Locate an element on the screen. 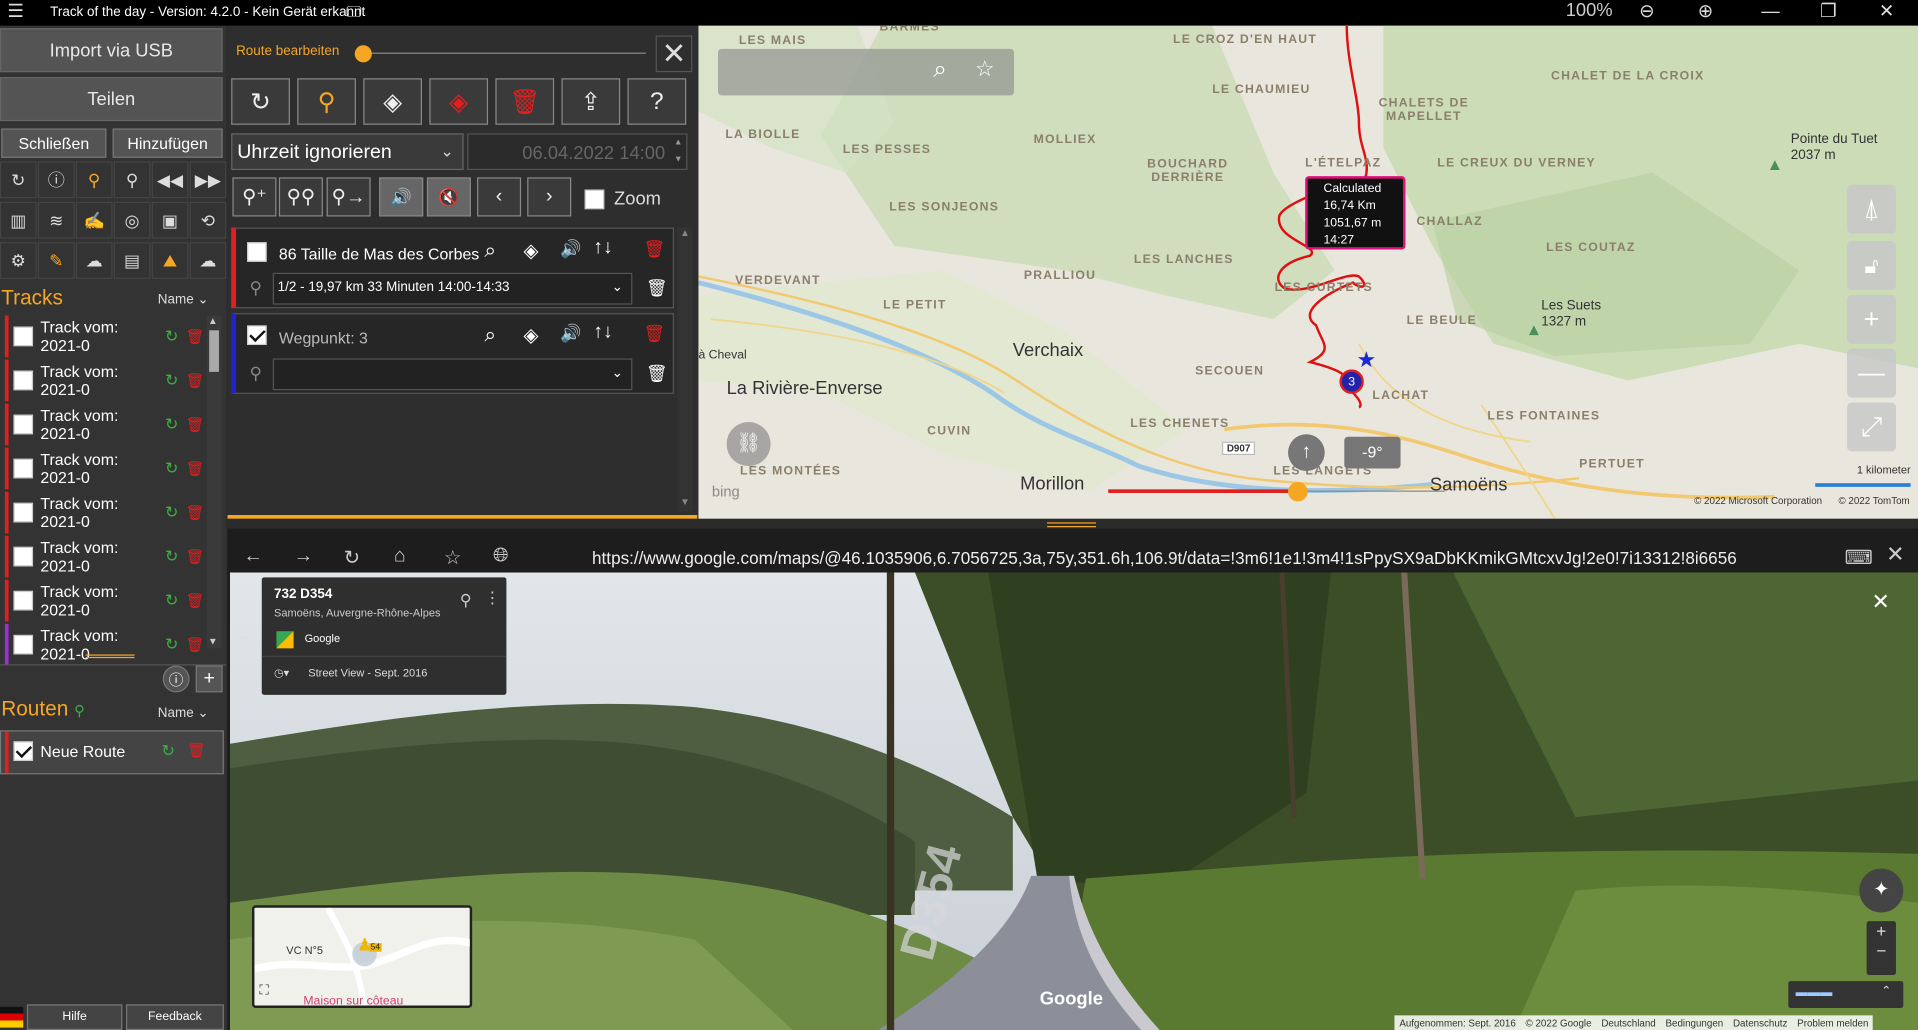 This screenshot has width=1918, height=1030. rewind-icon: ◀◀ is located at coordinates (170, 180).